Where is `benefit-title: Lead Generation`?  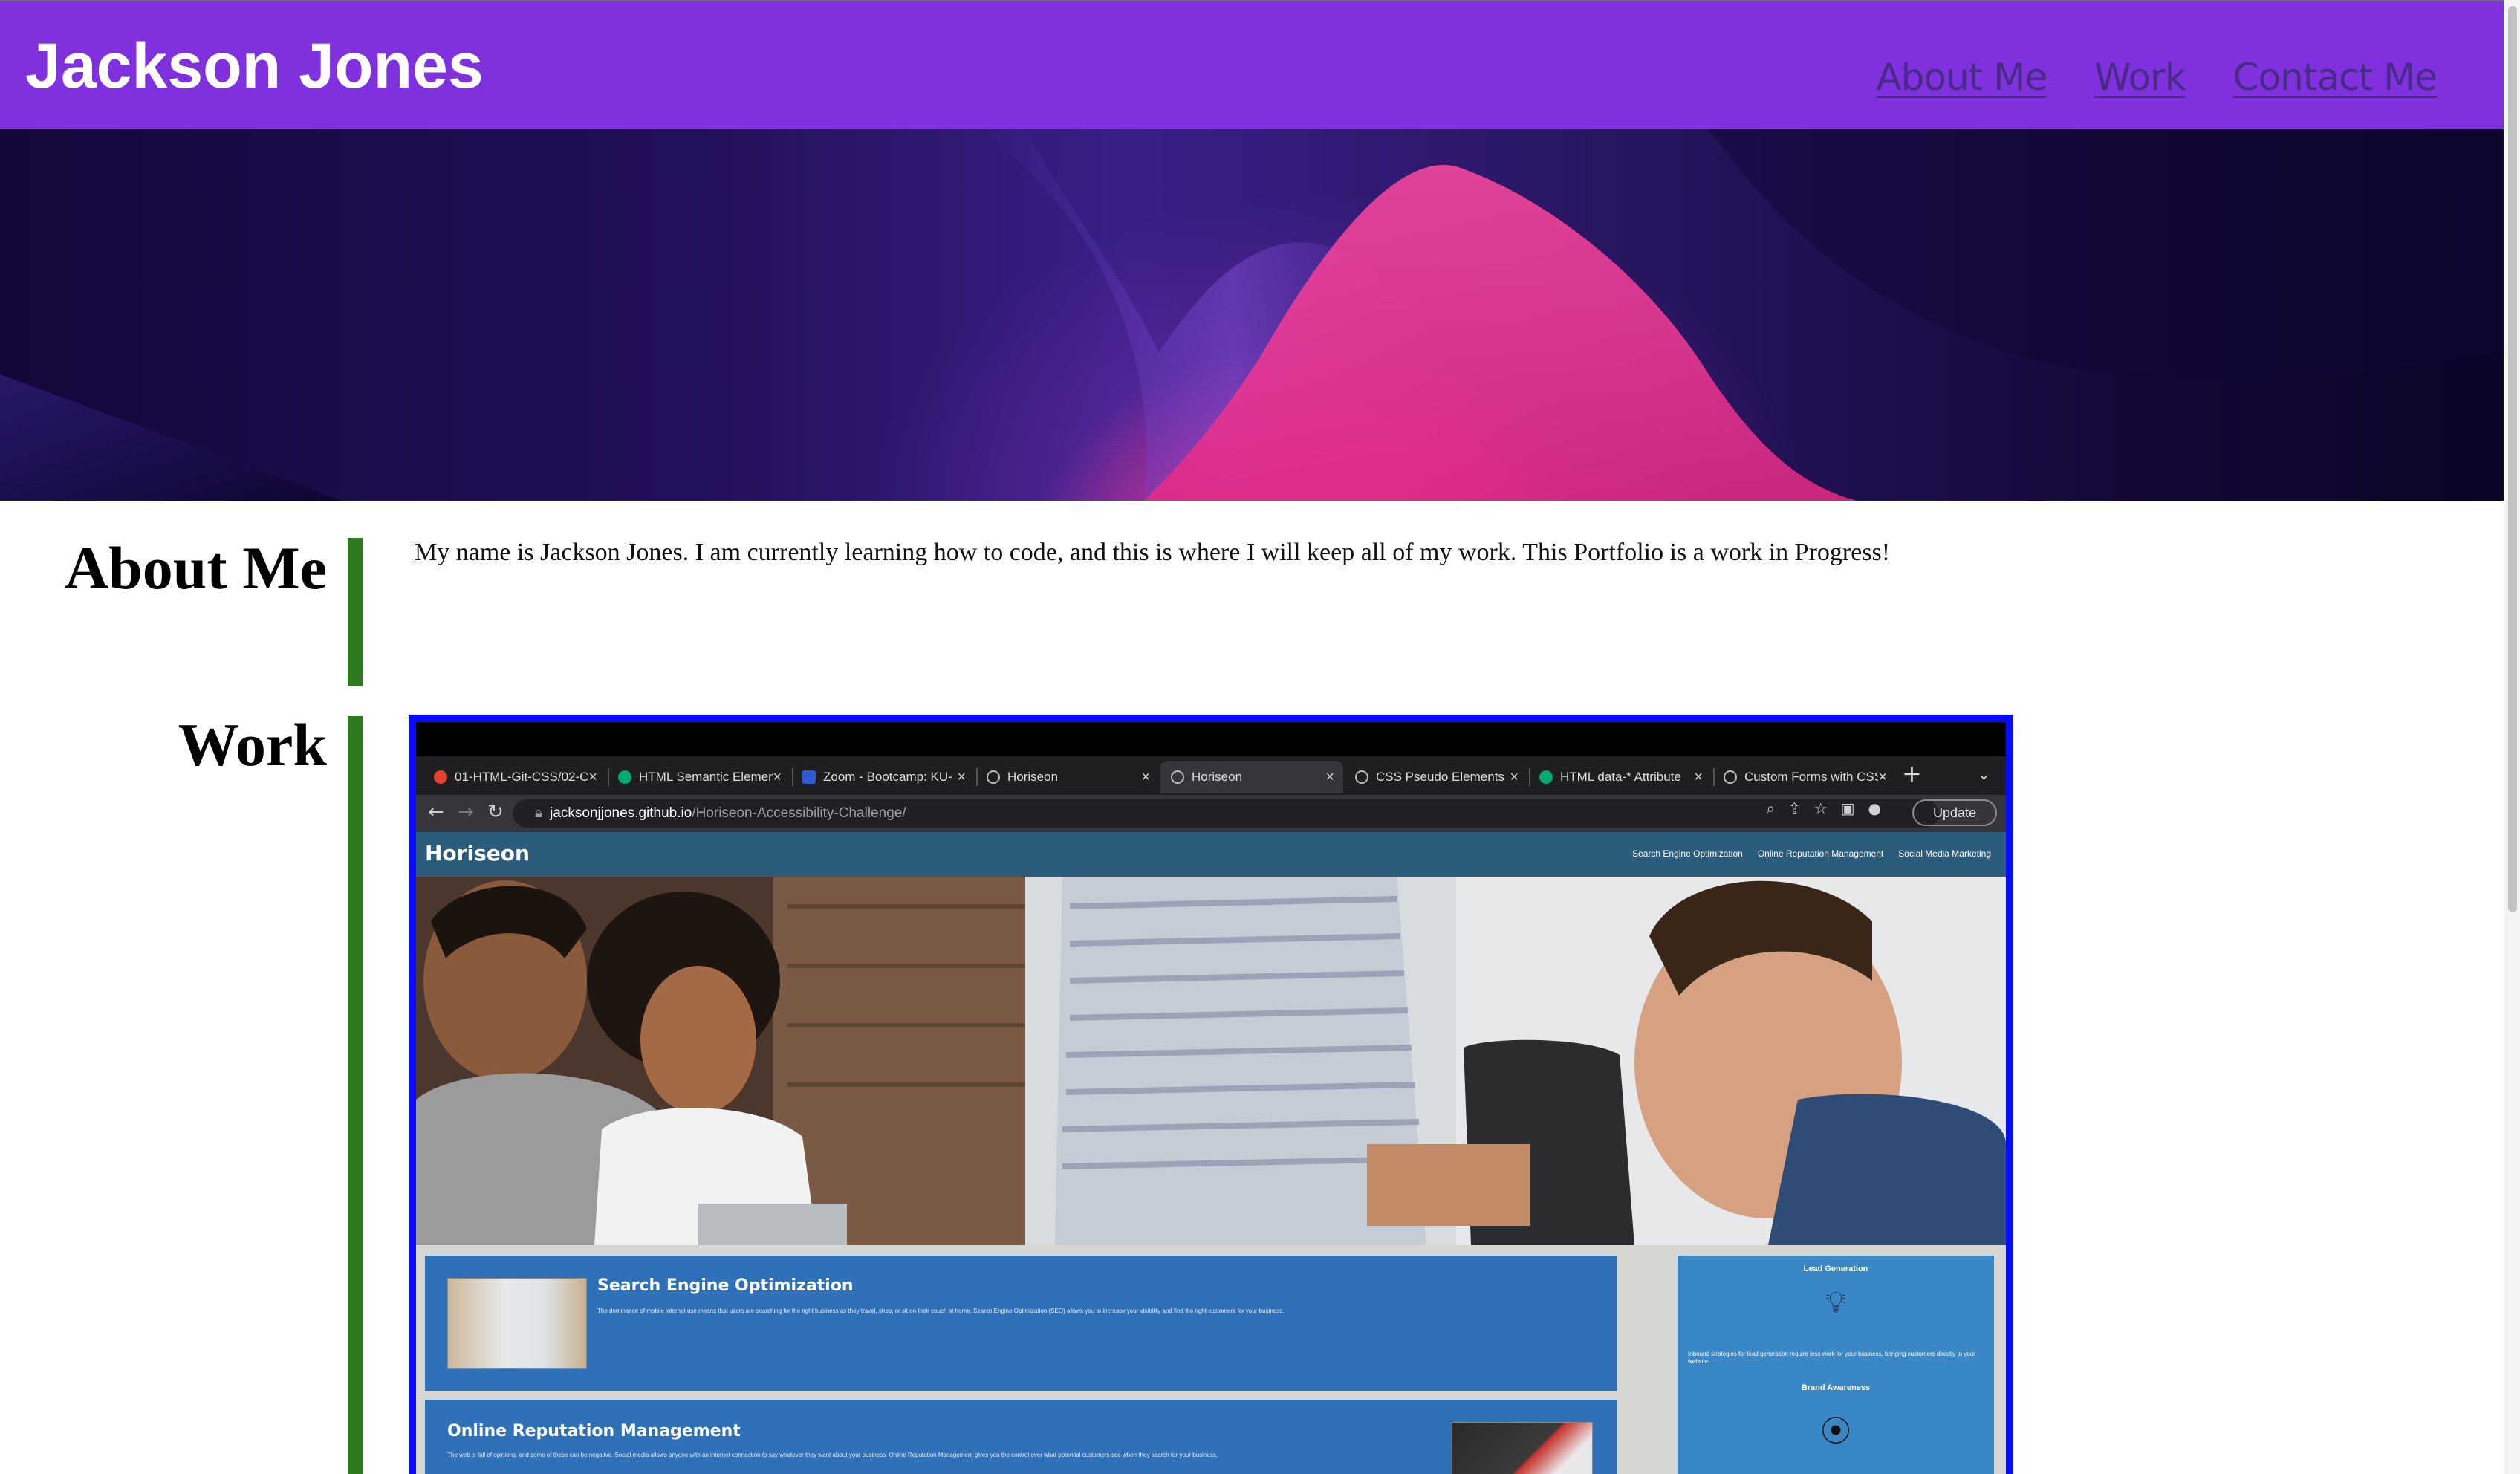
benefit-title: Lead Generation is located at coordinates (1836, 1268).